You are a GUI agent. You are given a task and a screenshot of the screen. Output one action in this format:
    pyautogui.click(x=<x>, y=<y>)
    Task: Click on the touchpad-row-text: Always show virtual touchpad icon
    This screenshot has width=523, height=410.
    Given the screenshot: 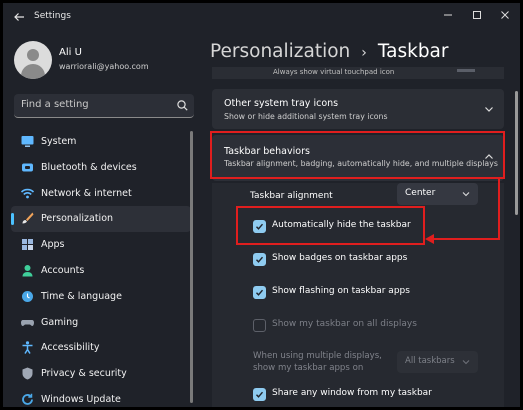 What is the action you would take?
    pyautogui.click(x=334, y=72)
    